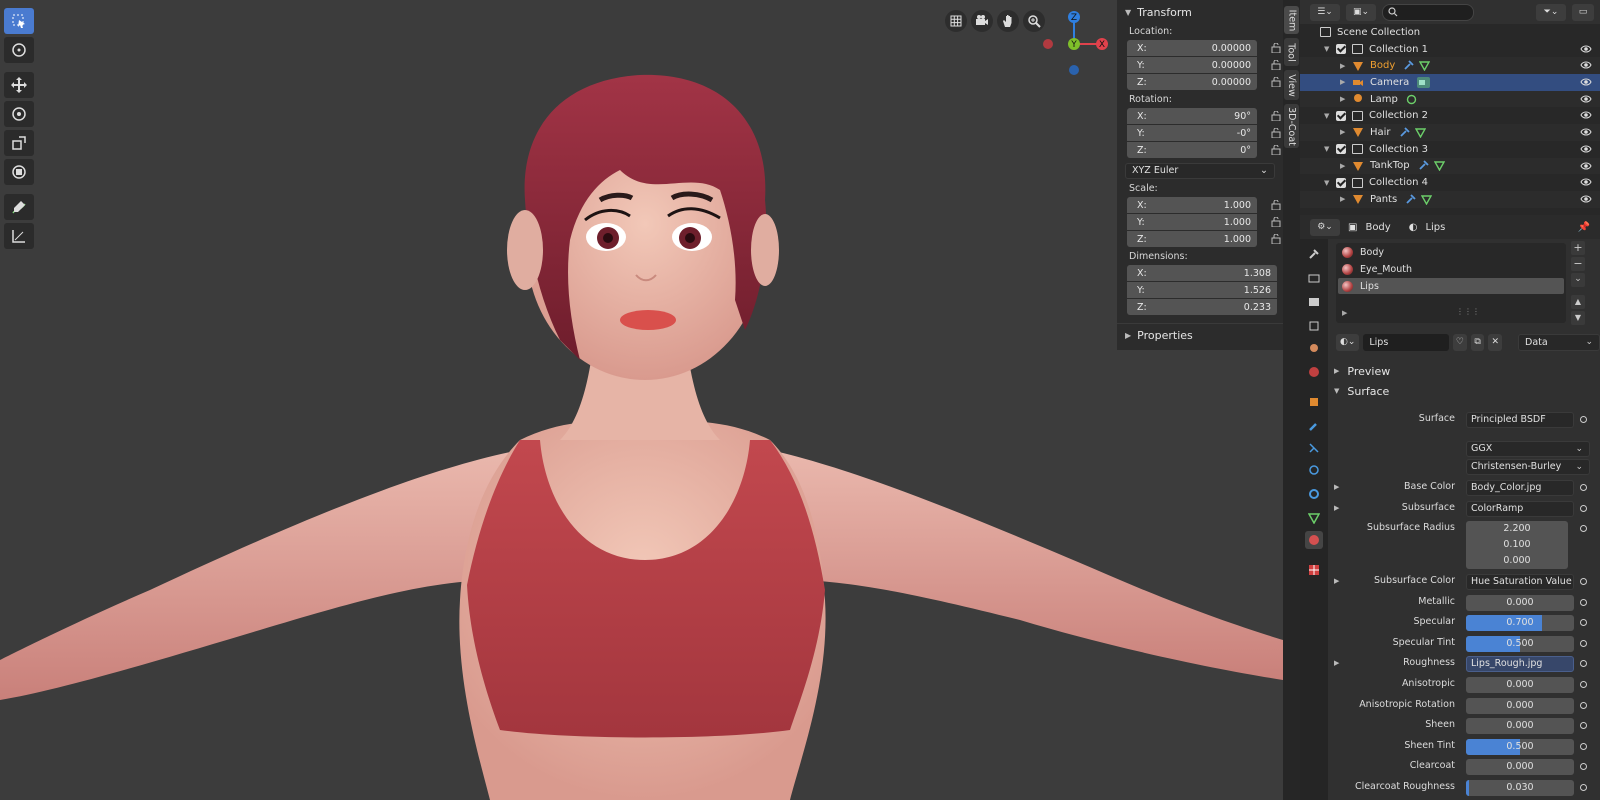  What do you see at coordinates (1450, 166) in the screenshot?
I see `outliner-row-tanktop: ▶ TankTop` at bounding box center [1450, 166].